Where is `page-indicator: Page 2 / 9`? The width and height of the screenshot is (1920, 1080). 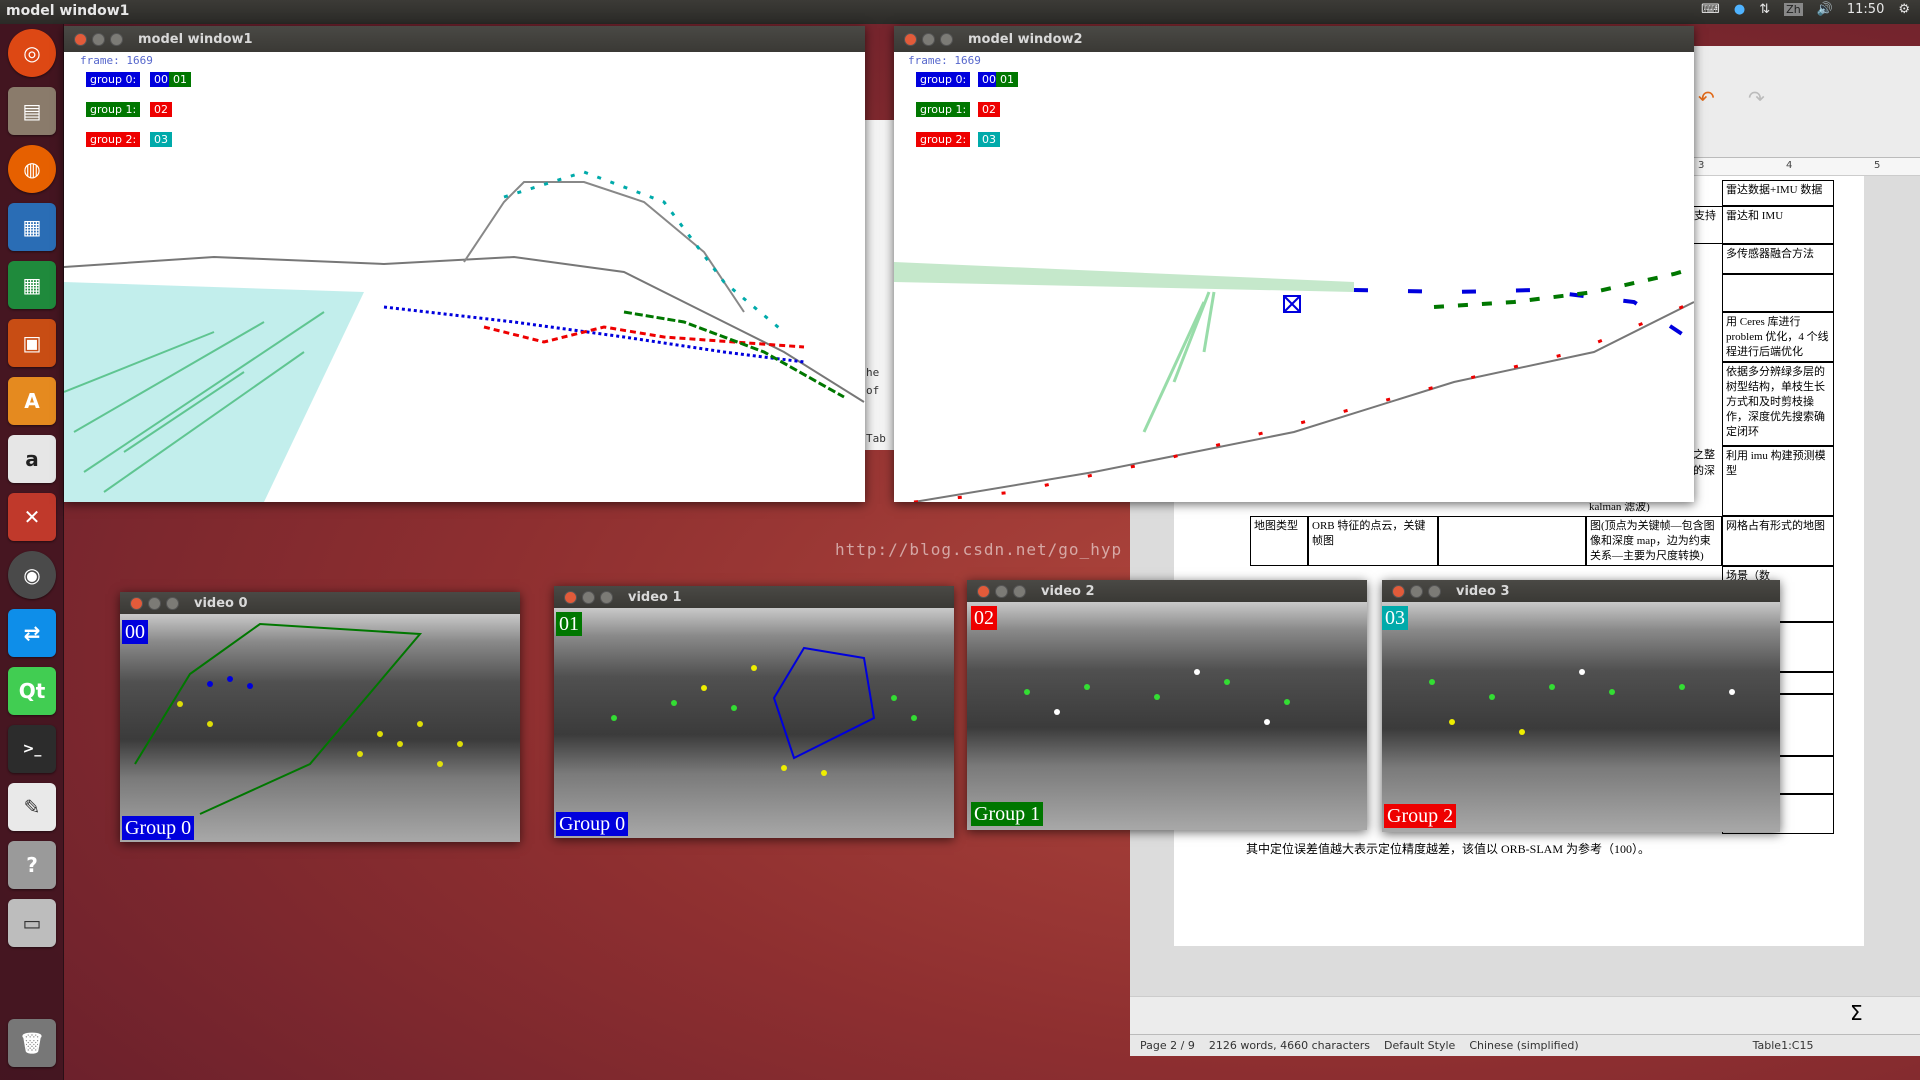
page-indicator: Page 2 / 9 is located at coordinates (1167, 1045).